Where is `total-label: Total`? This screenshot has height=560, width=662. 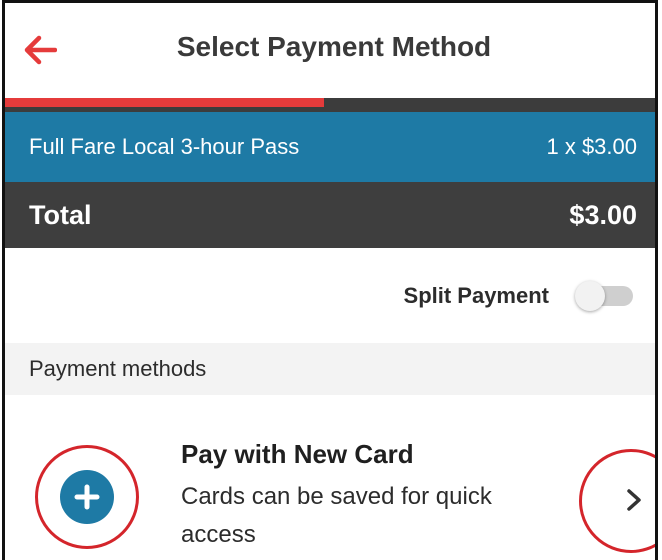 total-label: Total is located at coordinates (60, 214).